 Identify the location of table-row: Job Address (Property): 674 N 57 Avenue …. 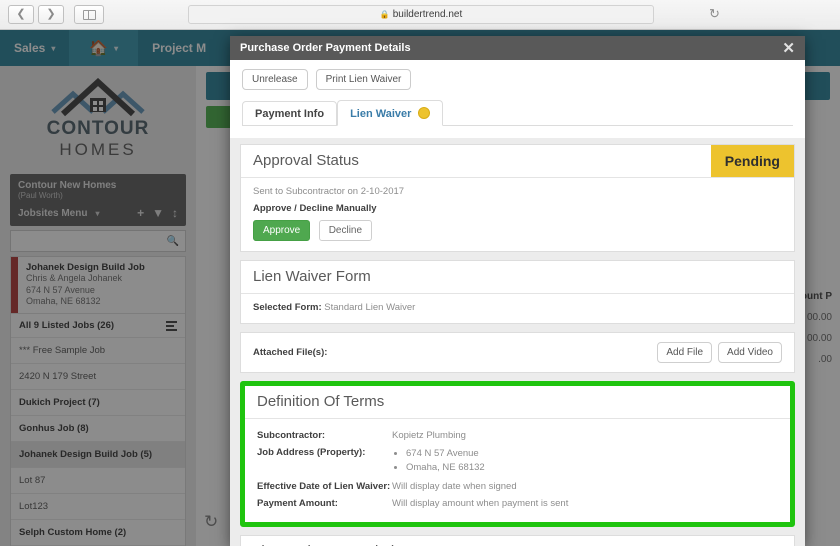
(517, 461).